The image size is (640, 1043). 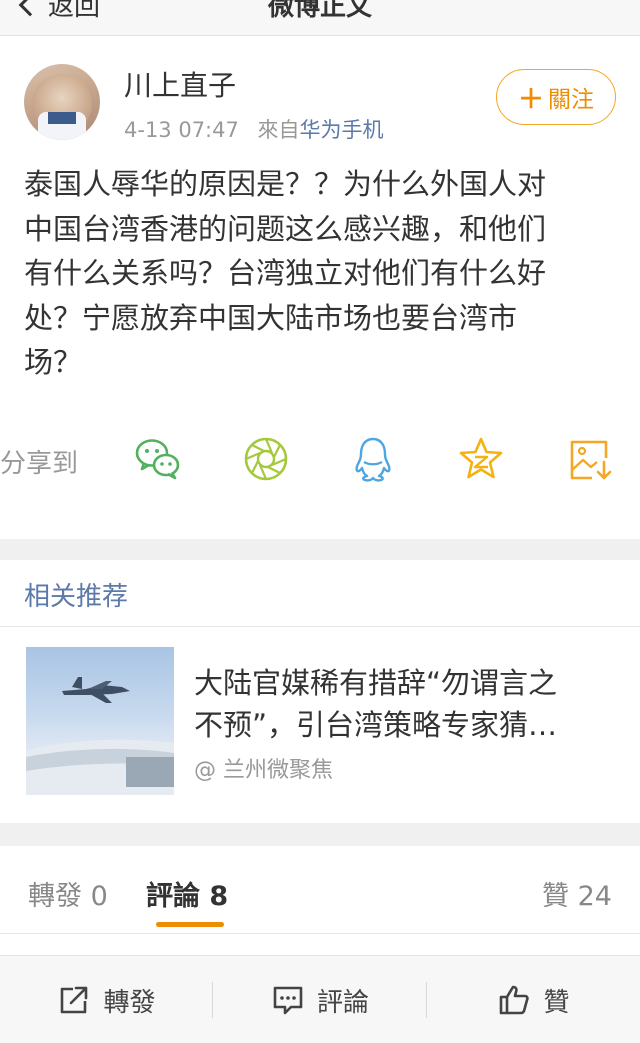 What do you see at coordinates (342, 1002) in the screenshot?
I see `comment-label: 評論` at bounding box center [342, 1002].